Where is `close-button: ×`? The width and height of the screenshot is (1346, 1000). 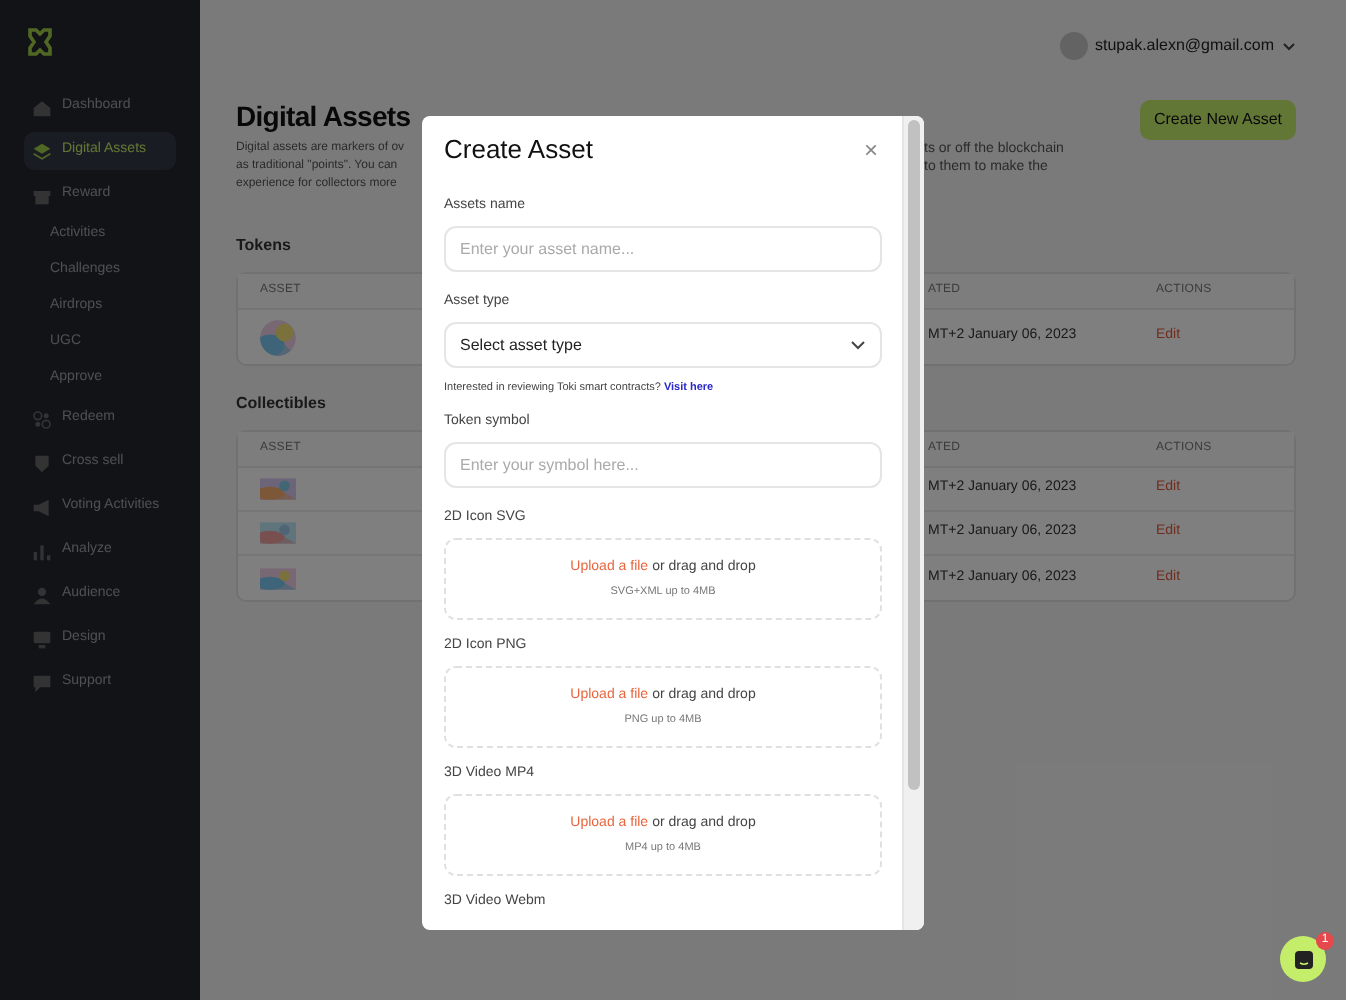 close-button: × is located at coordinates (870, 150).